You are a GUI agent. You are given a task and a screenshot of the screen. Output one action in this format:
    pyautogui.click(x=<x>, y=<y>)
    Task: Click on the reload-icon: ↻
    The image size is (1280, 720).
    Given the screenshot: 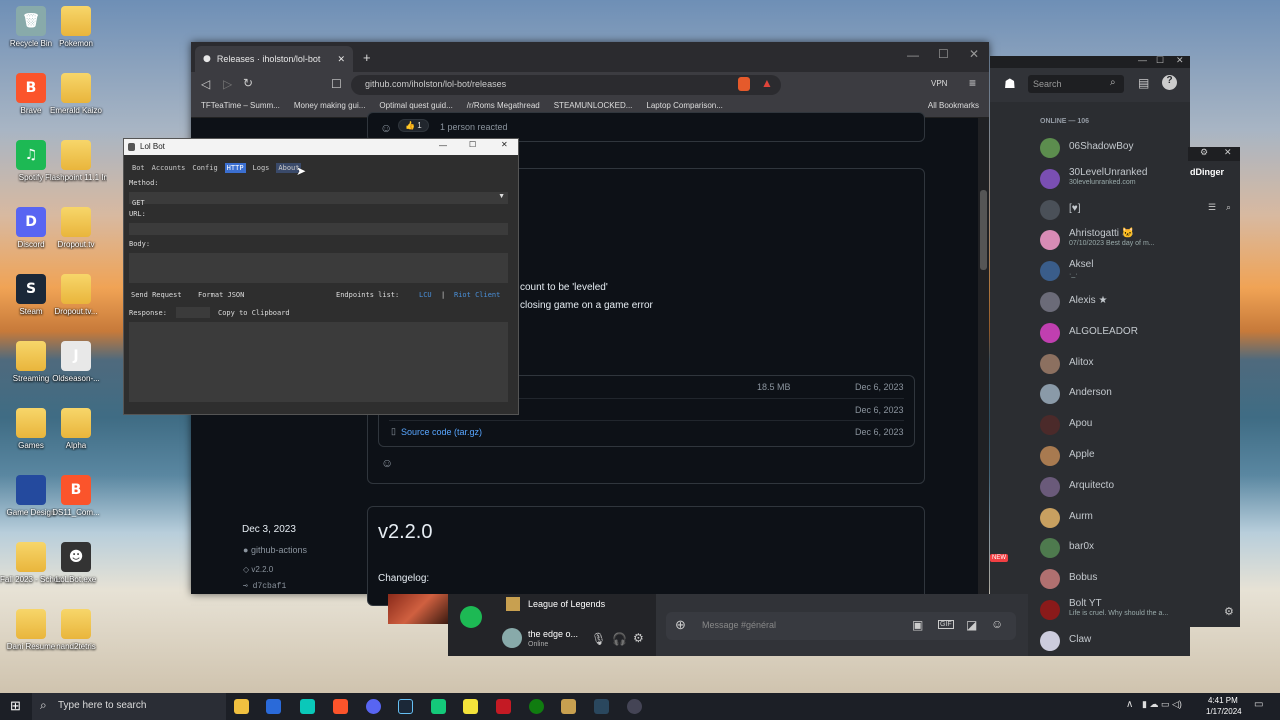 What is the action you would take?
    pyautogui.click(x=248, y=83)
    